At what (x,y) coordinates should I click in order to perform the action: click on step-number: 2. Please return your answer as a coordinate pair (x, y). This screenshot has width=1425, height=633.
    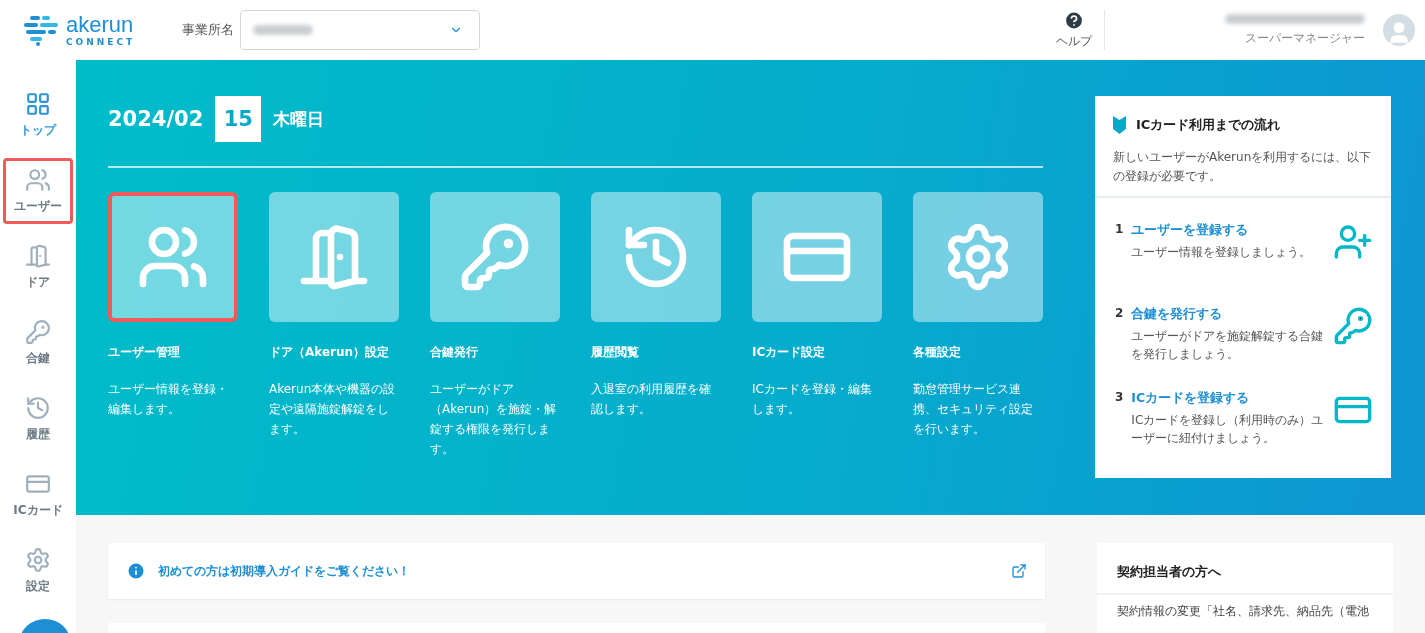
    Looking at the image, I should click on (1119, 313).